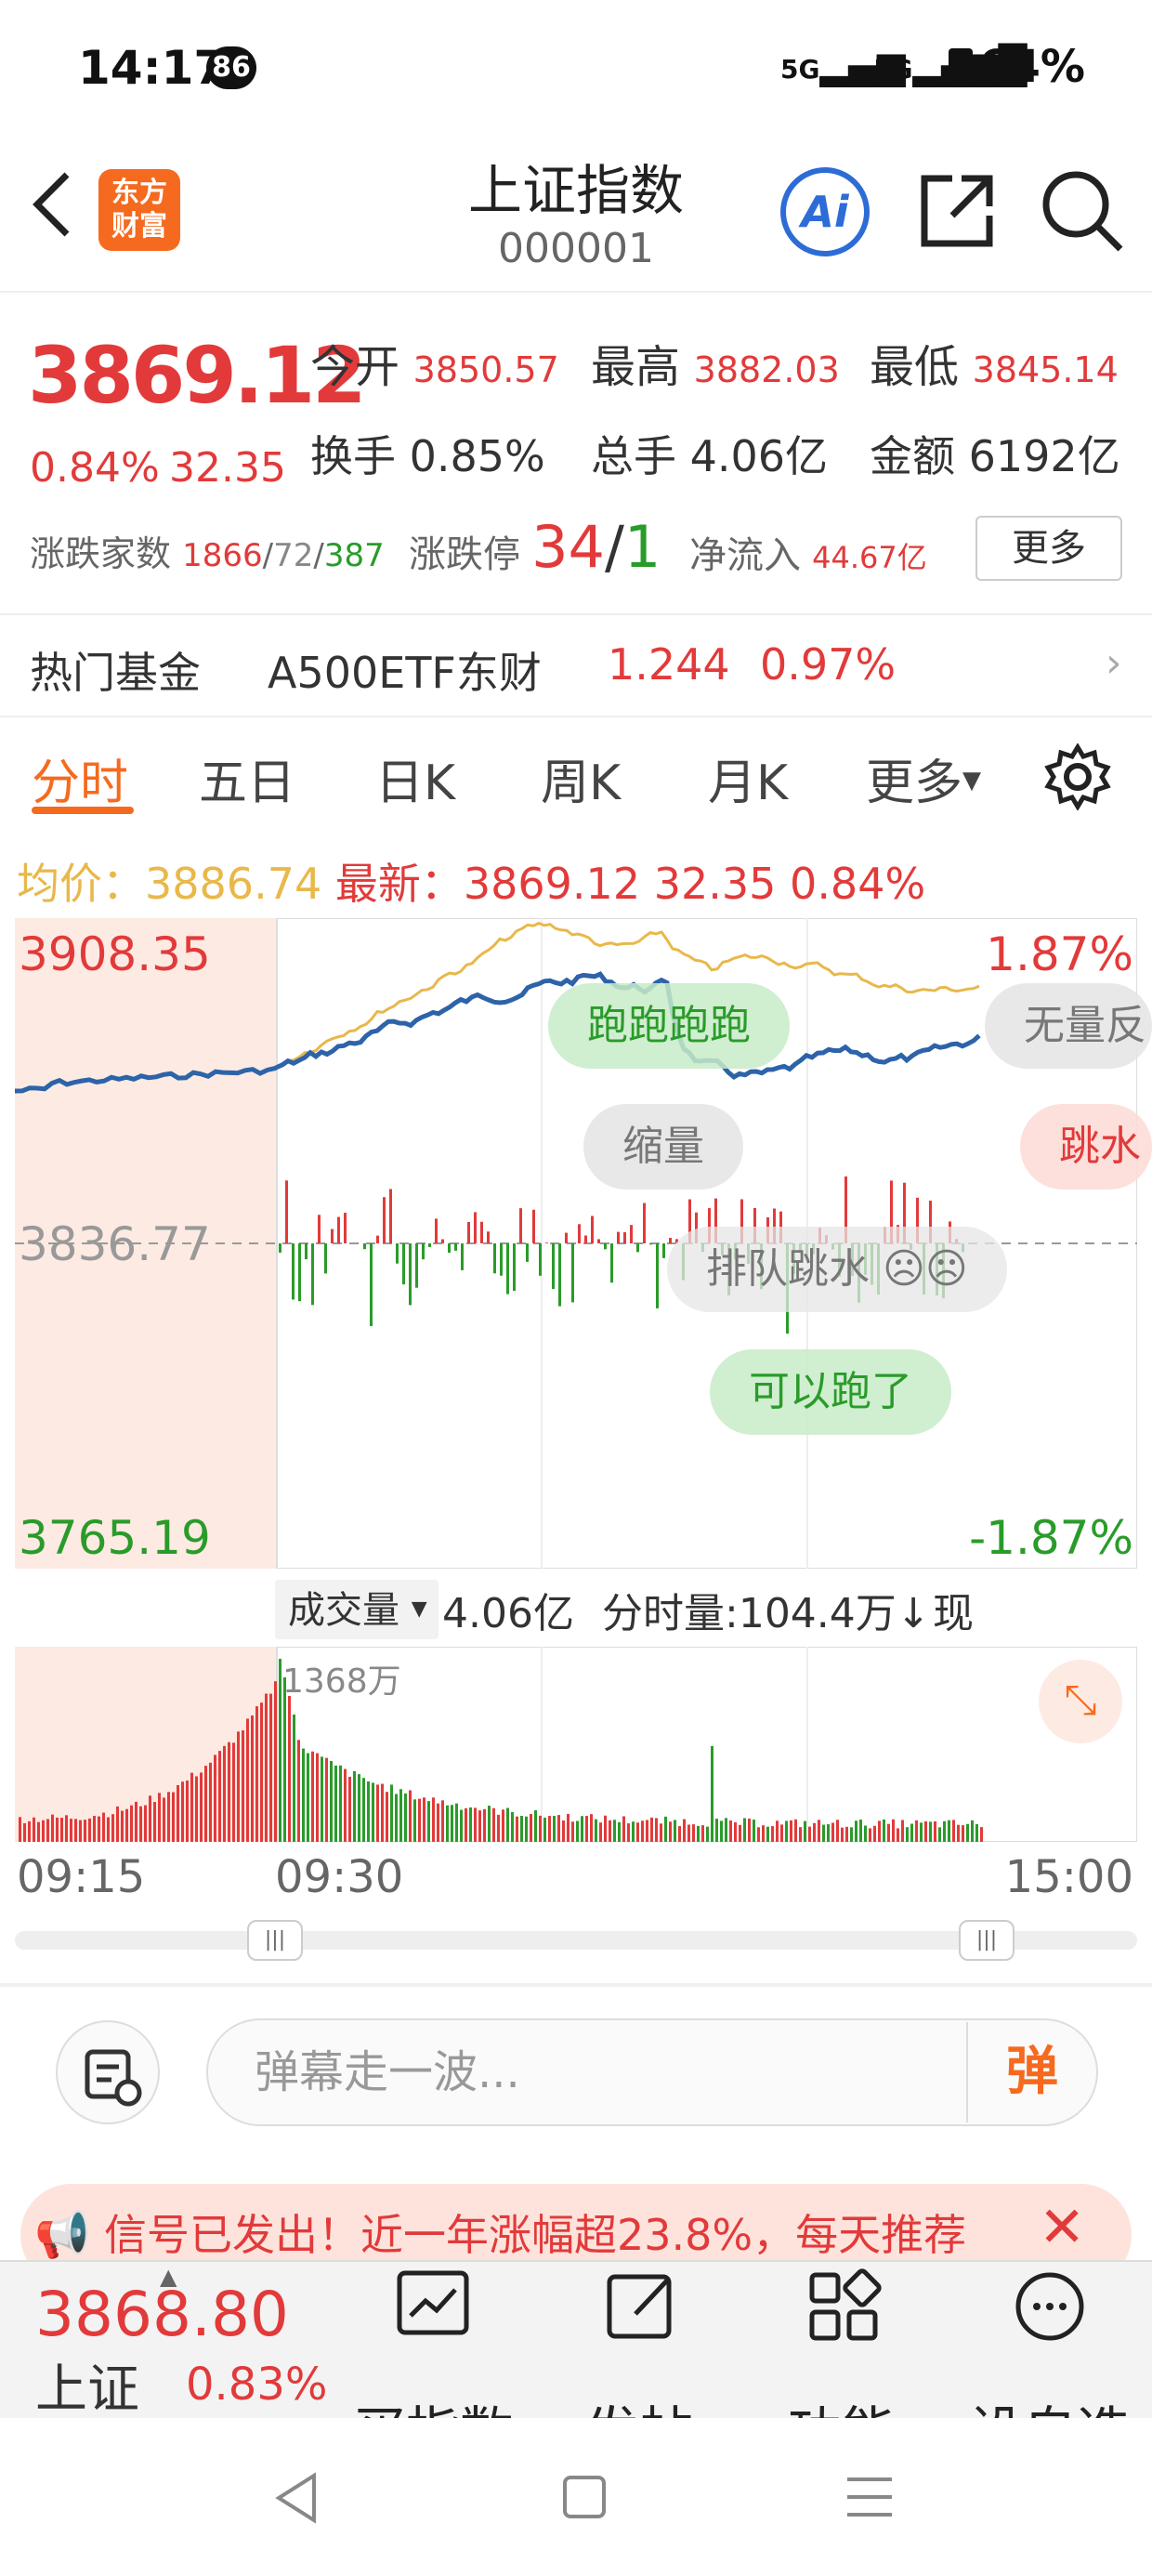  Describe the element at coordinates (584, 2499) in the screenshot. I see `nav-home-icon` at that location.